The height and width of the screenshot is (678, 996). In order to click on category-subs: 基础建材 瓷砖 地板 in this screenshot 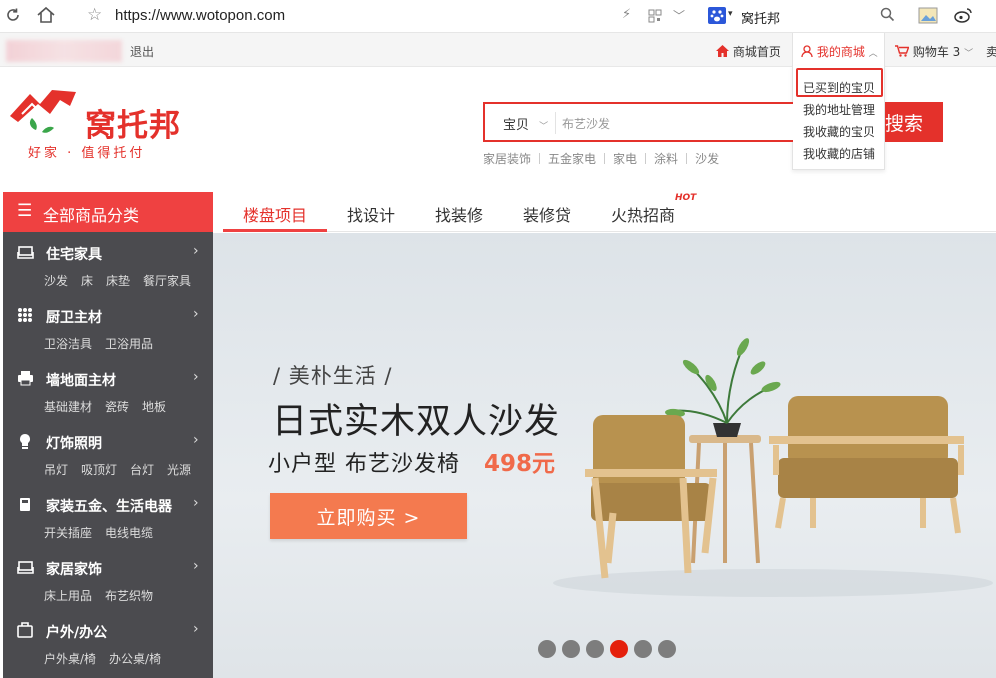, I will do `click(111, 406)`.